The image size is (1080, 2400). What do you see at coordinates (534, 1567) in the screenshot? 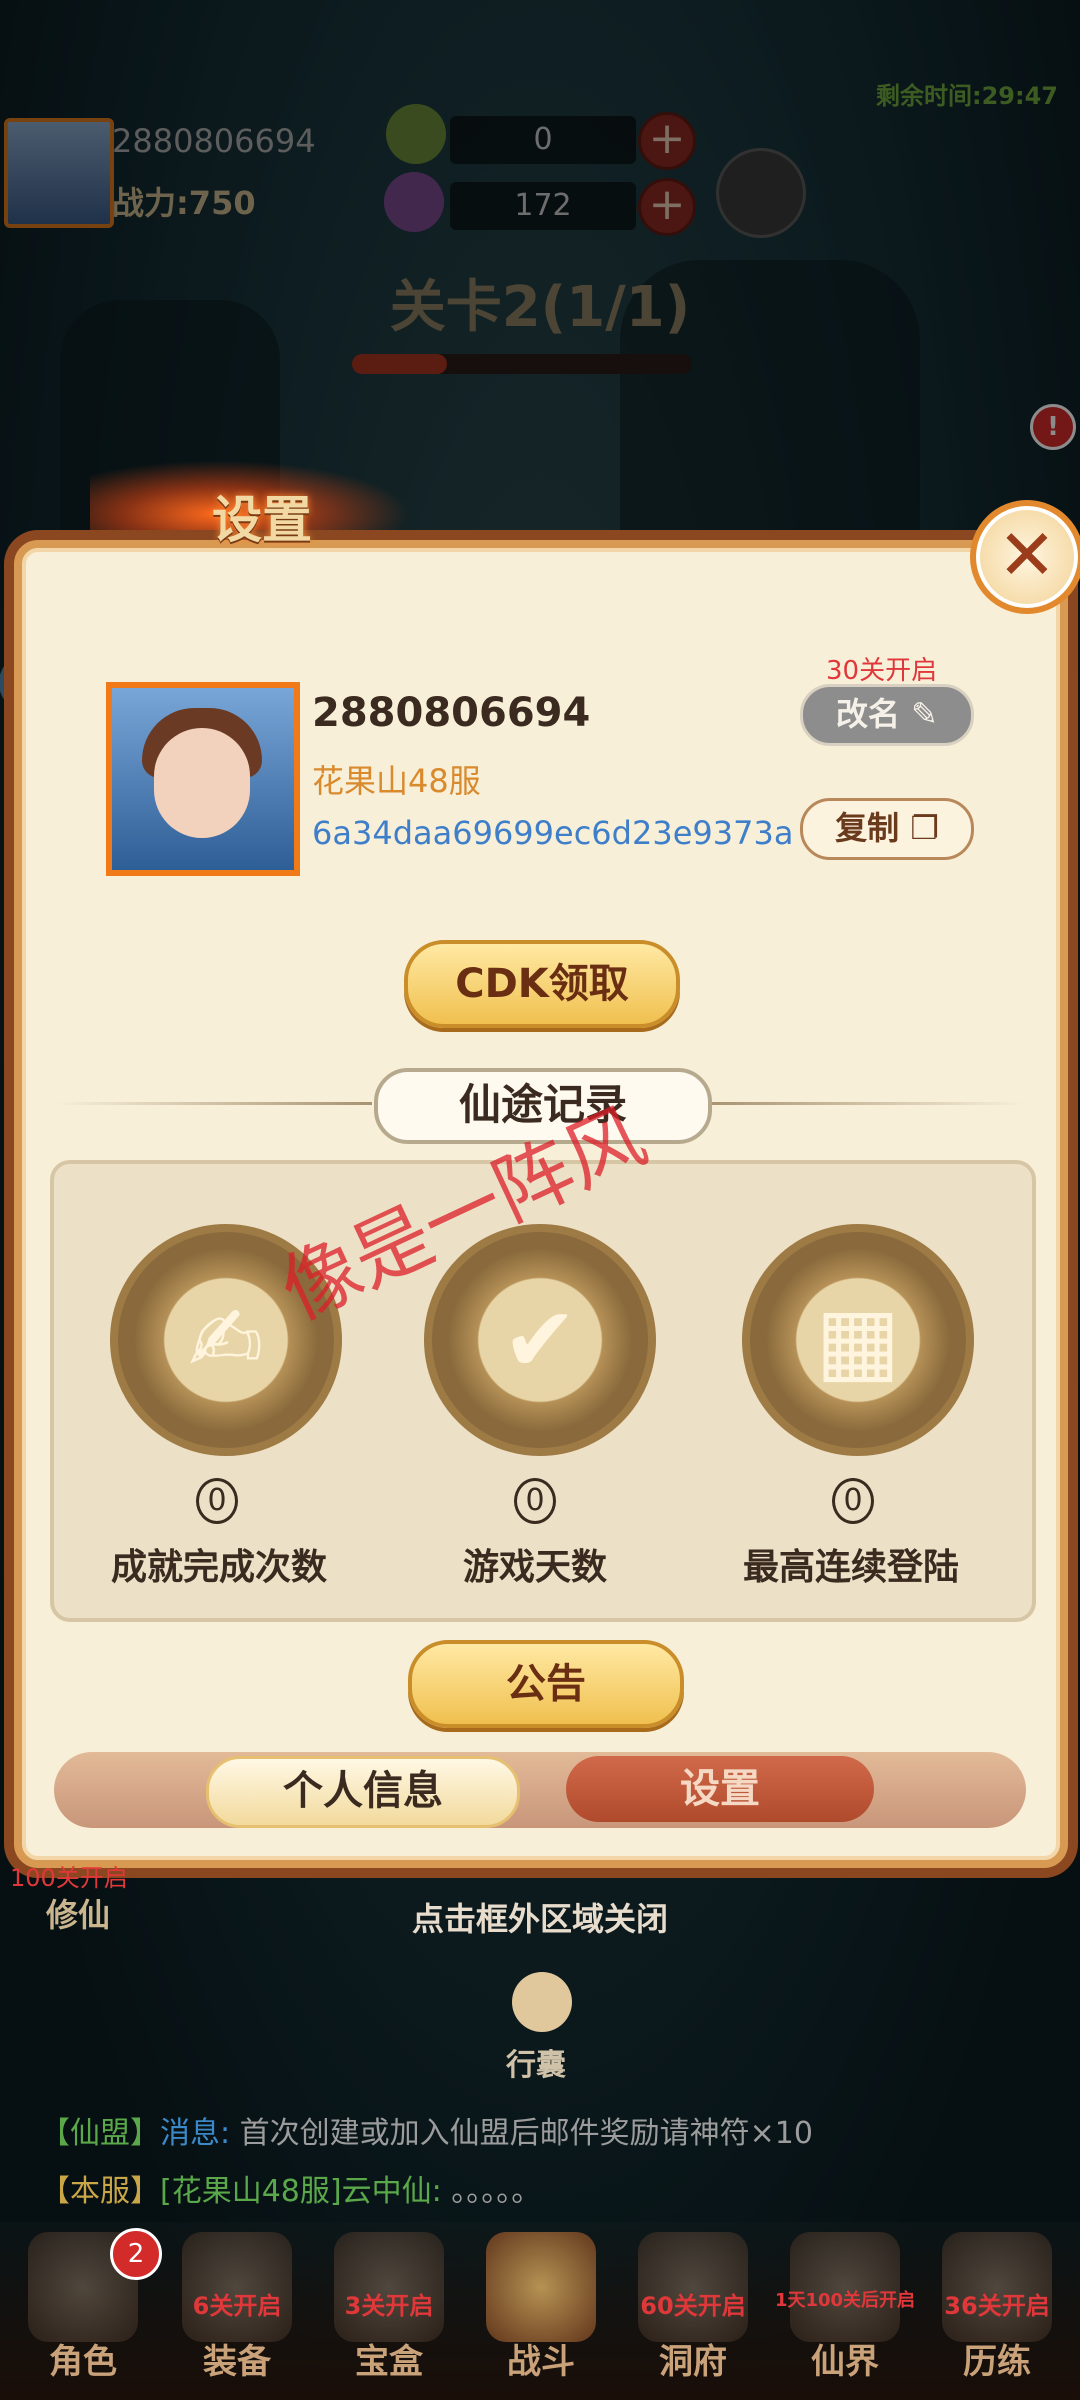
I see `stat-label: 游戏天数` at bounding box center [534, 1567].